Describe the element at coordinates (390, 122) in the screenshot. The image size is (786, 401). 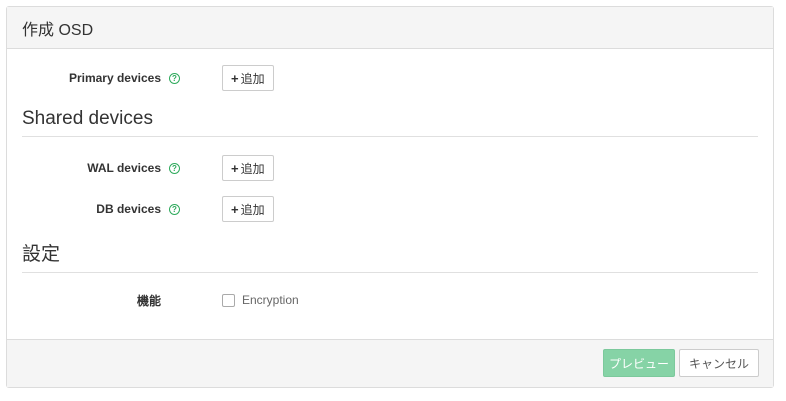
I see `shared-devices-section-title: Shared devices` at that location.